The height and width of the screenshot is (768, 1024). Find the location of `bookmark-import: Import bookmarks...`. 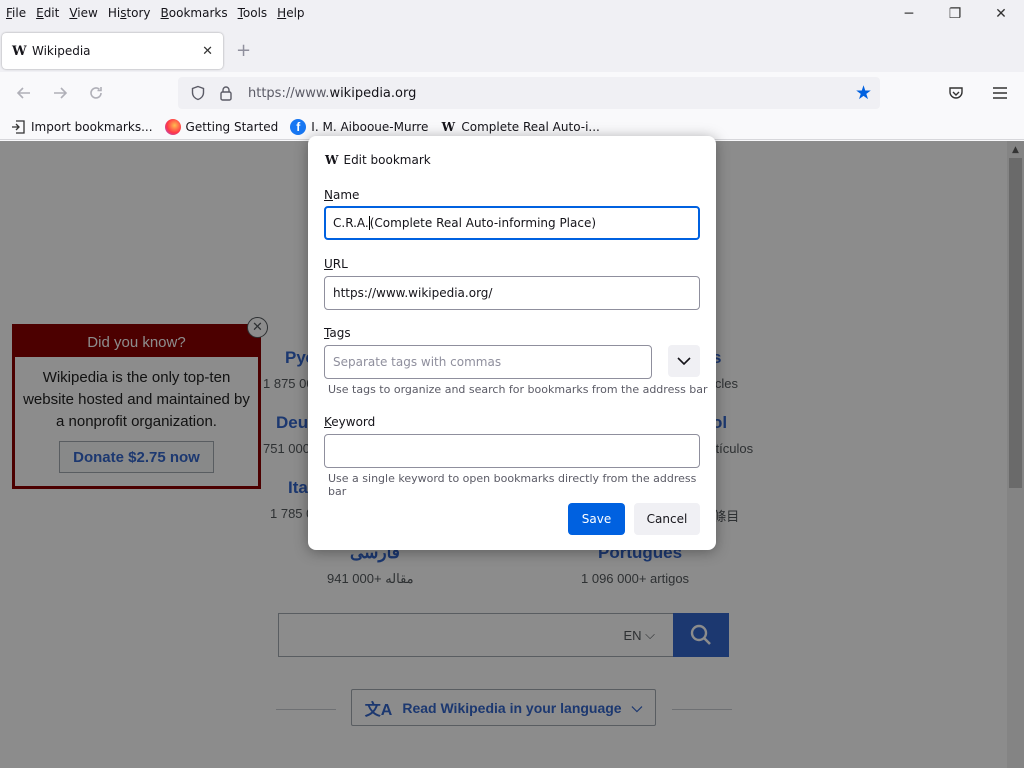

bookmark-import: Import bookmarks... is located at coordinates (81, 127).